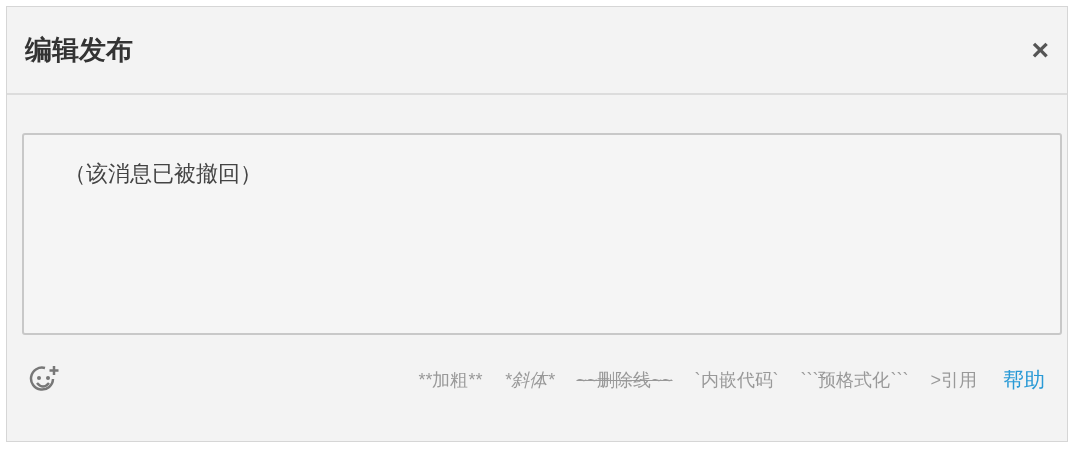 The height and width of the screenshot is (450, 1072). What do you see at coordinates (624, 380) in the screenshot?
I see `format-hint: ~~删除线~~` at bounding box center [624, 380].